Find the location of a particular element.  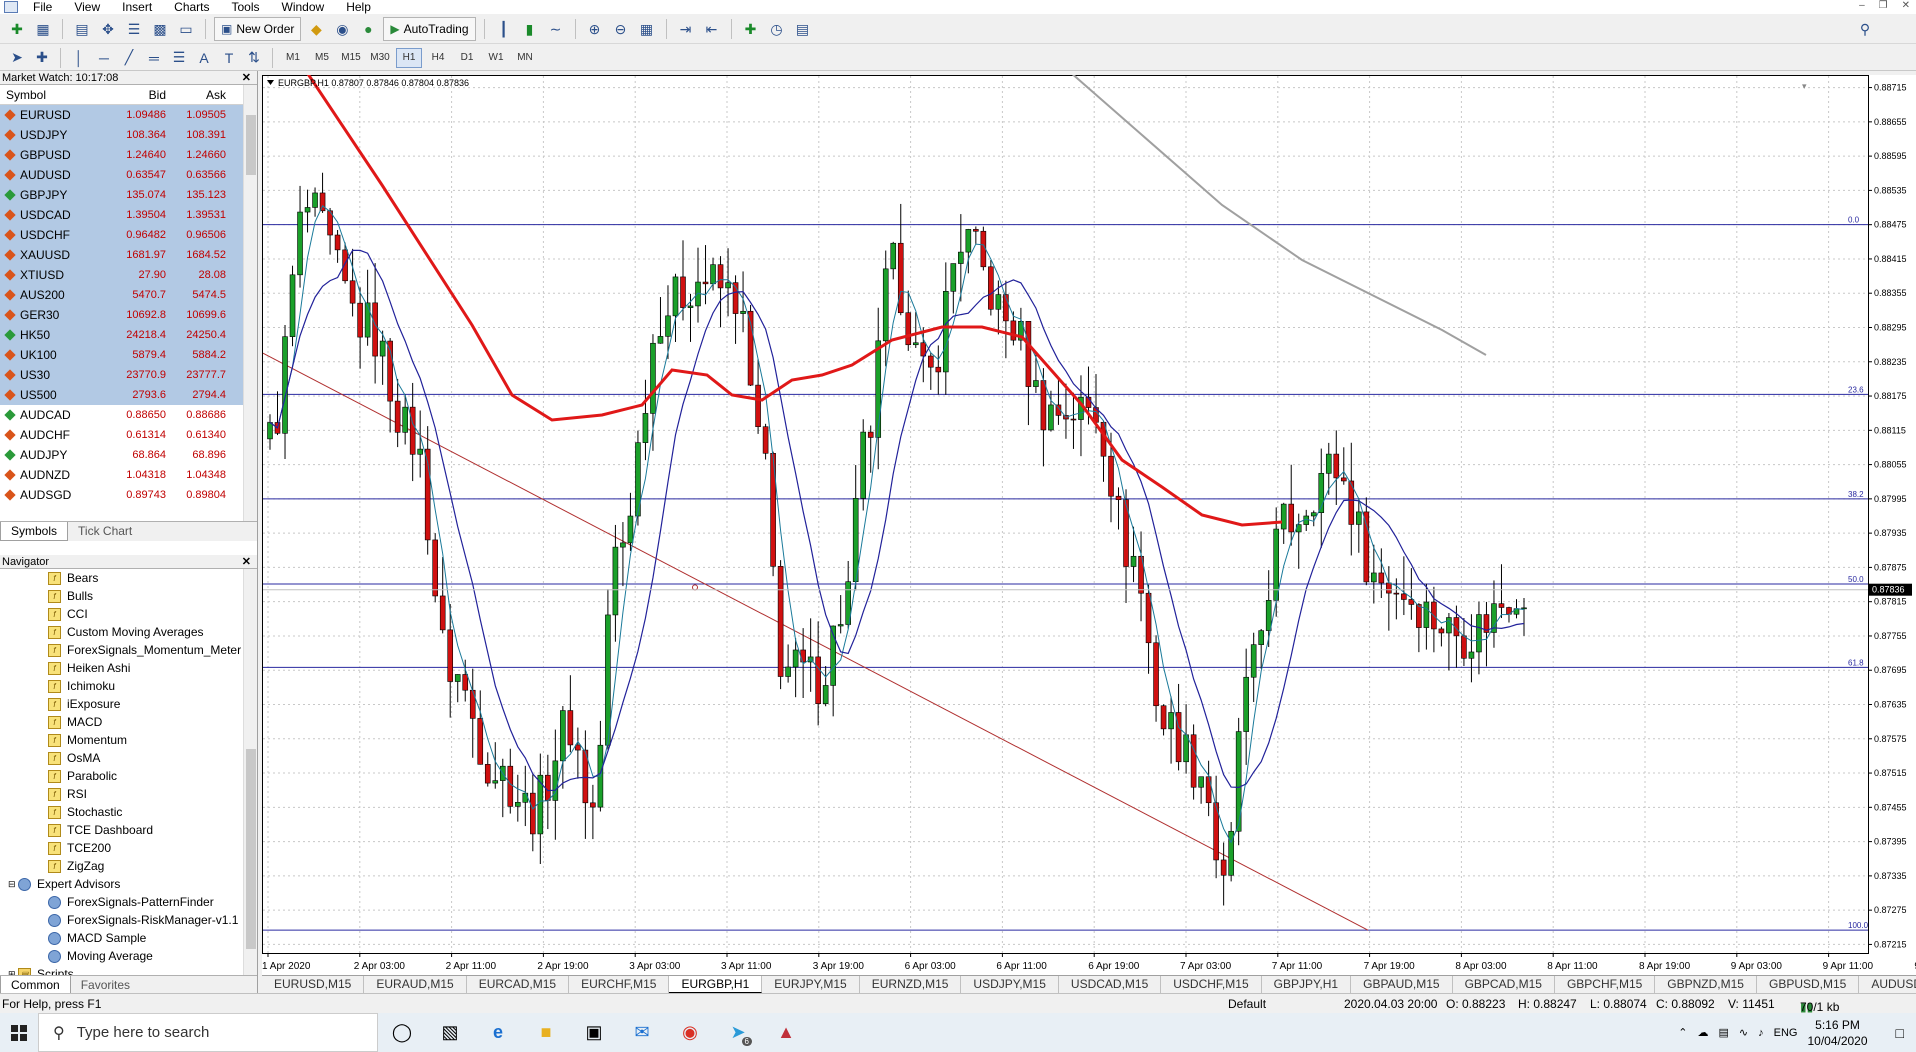

periods-icon: ◷ is located at coordinates (777, 29).